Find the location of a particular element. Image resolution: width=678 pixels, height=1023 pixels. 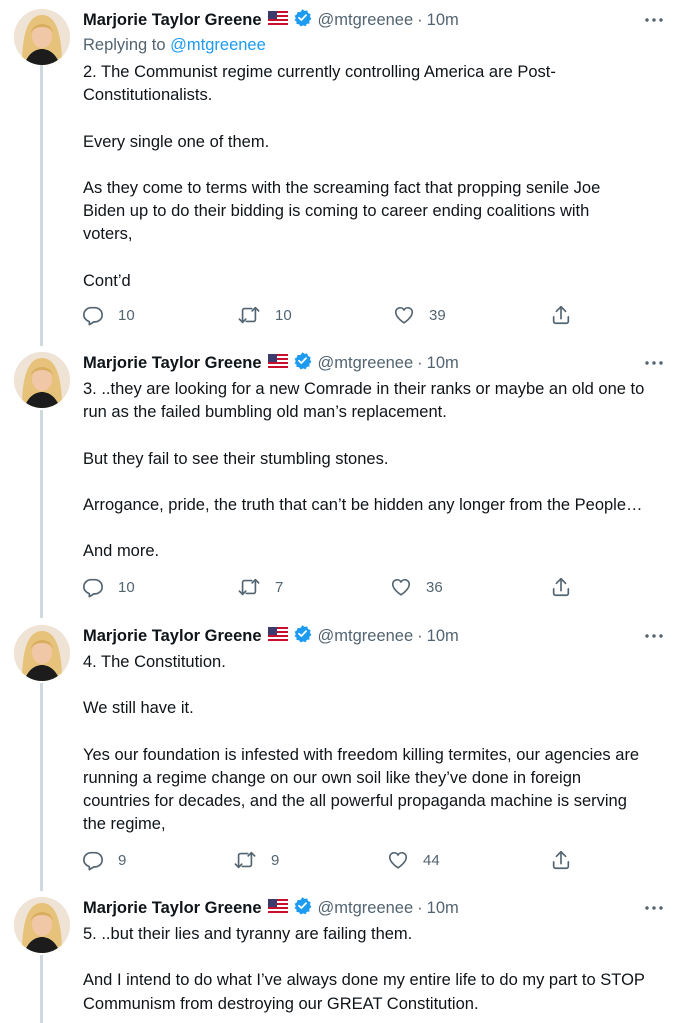

like-count: 44 is located at coordinates (431, 860).